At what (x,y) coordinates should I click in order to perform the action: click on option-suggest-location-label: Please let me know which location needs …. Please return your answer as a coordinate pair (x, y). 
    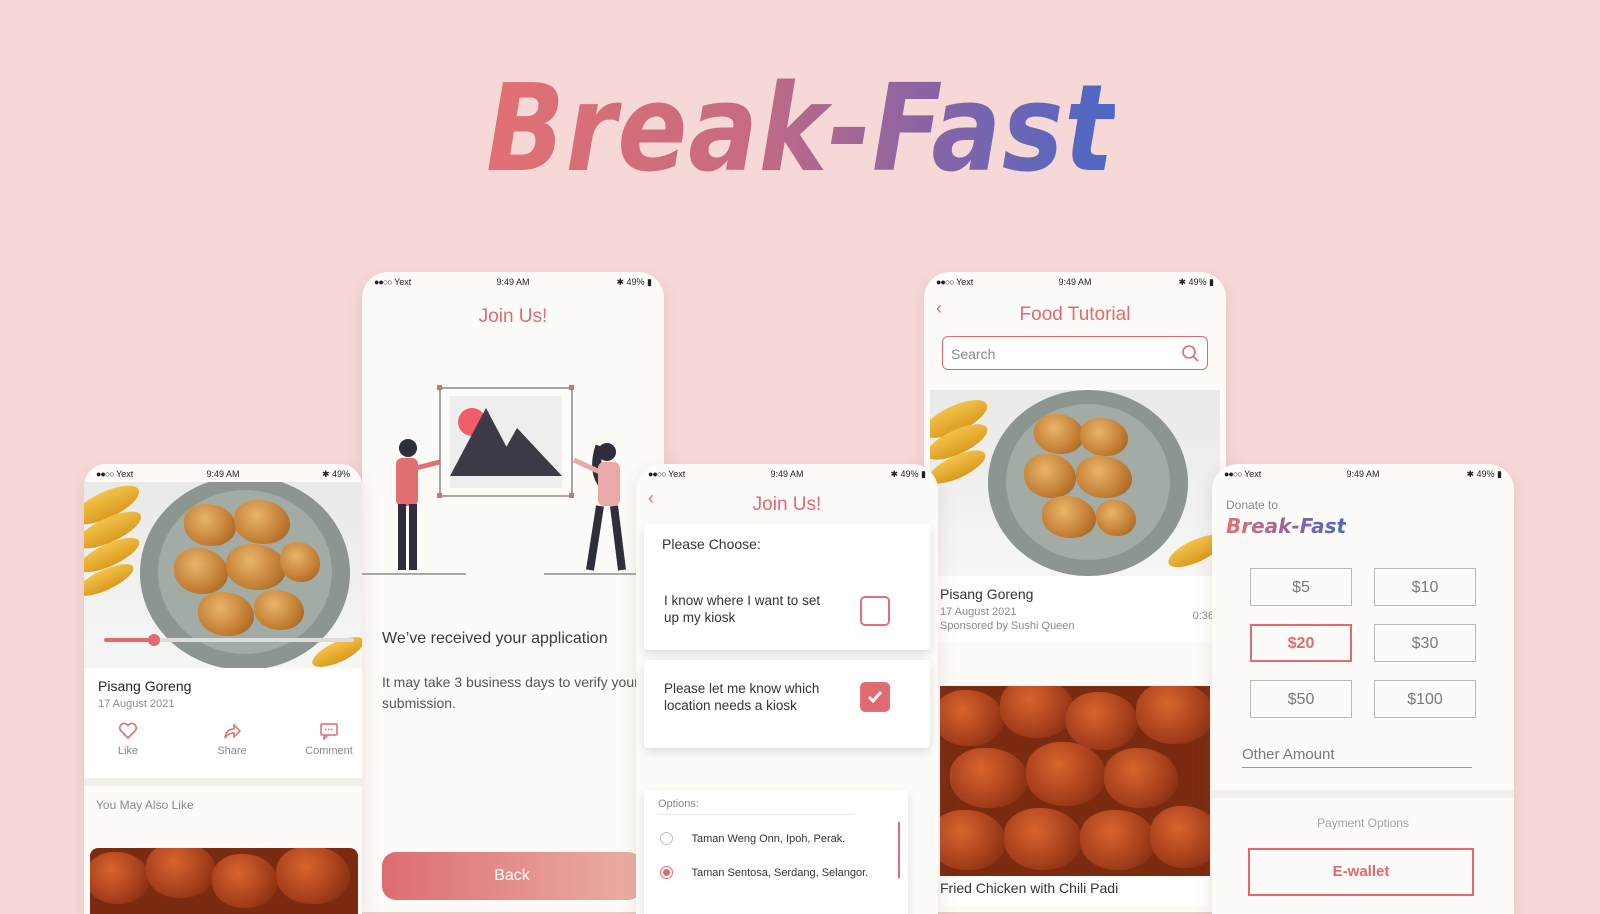
    Looking at the image, I should click on (742, 697).